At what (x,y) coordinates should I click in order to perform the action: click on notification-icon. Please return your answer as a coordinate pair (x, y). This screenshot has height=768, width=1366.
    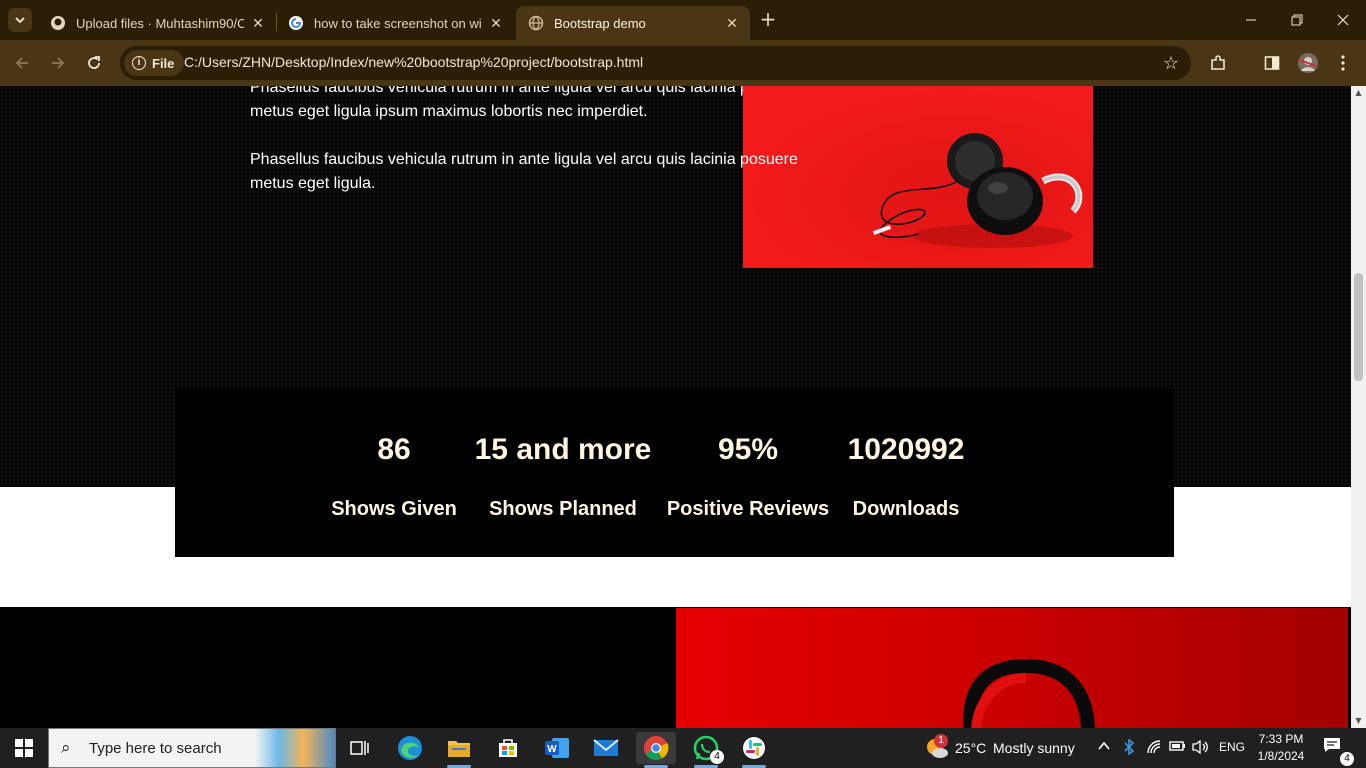
    Looking at the image, I should click on (1332, 745).